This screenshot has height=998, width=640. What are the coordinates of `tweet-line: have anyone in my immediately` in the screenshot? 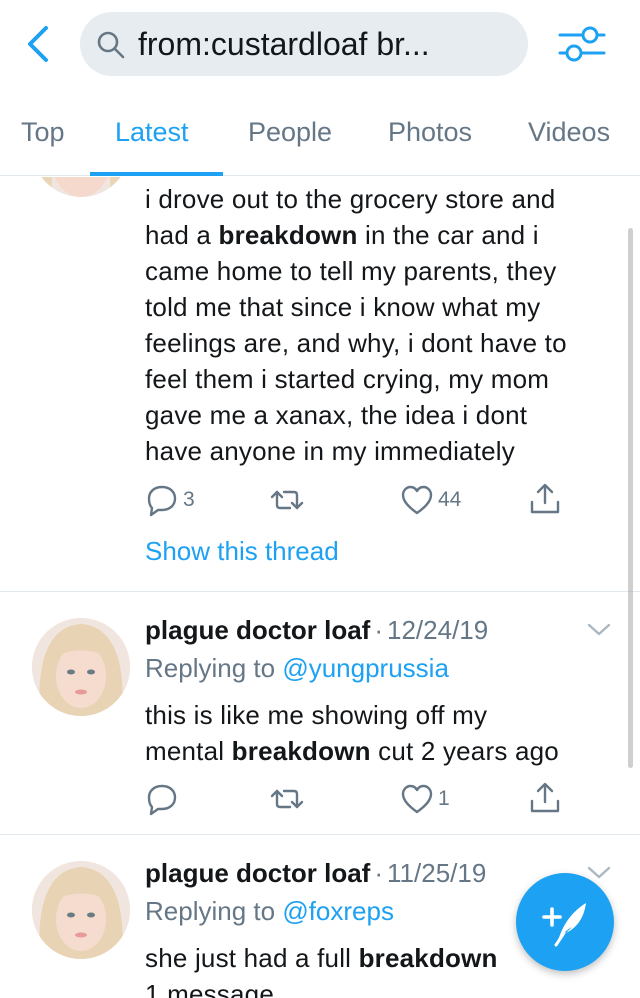 It's located at (330, 451).